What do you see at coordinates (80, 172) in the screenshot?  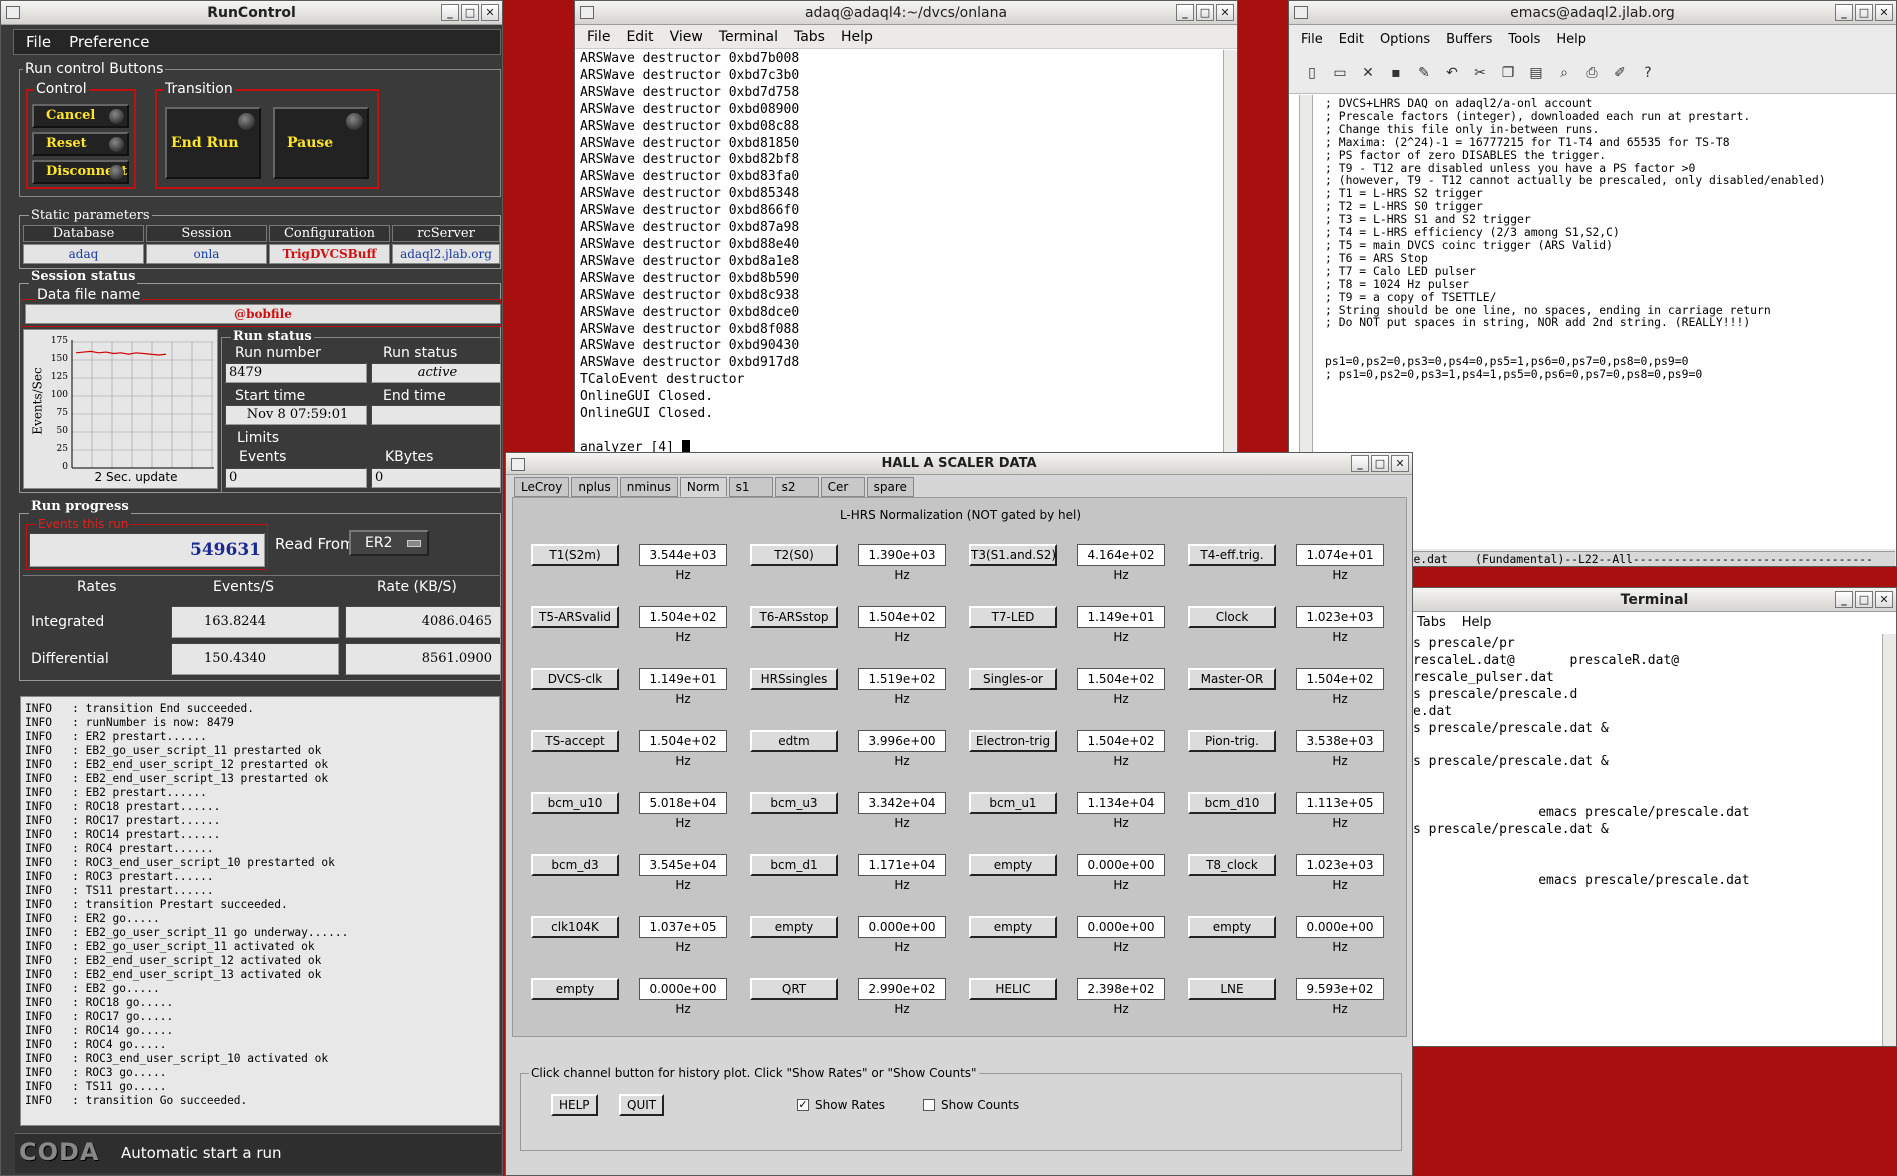 I see `disconnect-button: Disconnect` at bounding box center [80, 172].